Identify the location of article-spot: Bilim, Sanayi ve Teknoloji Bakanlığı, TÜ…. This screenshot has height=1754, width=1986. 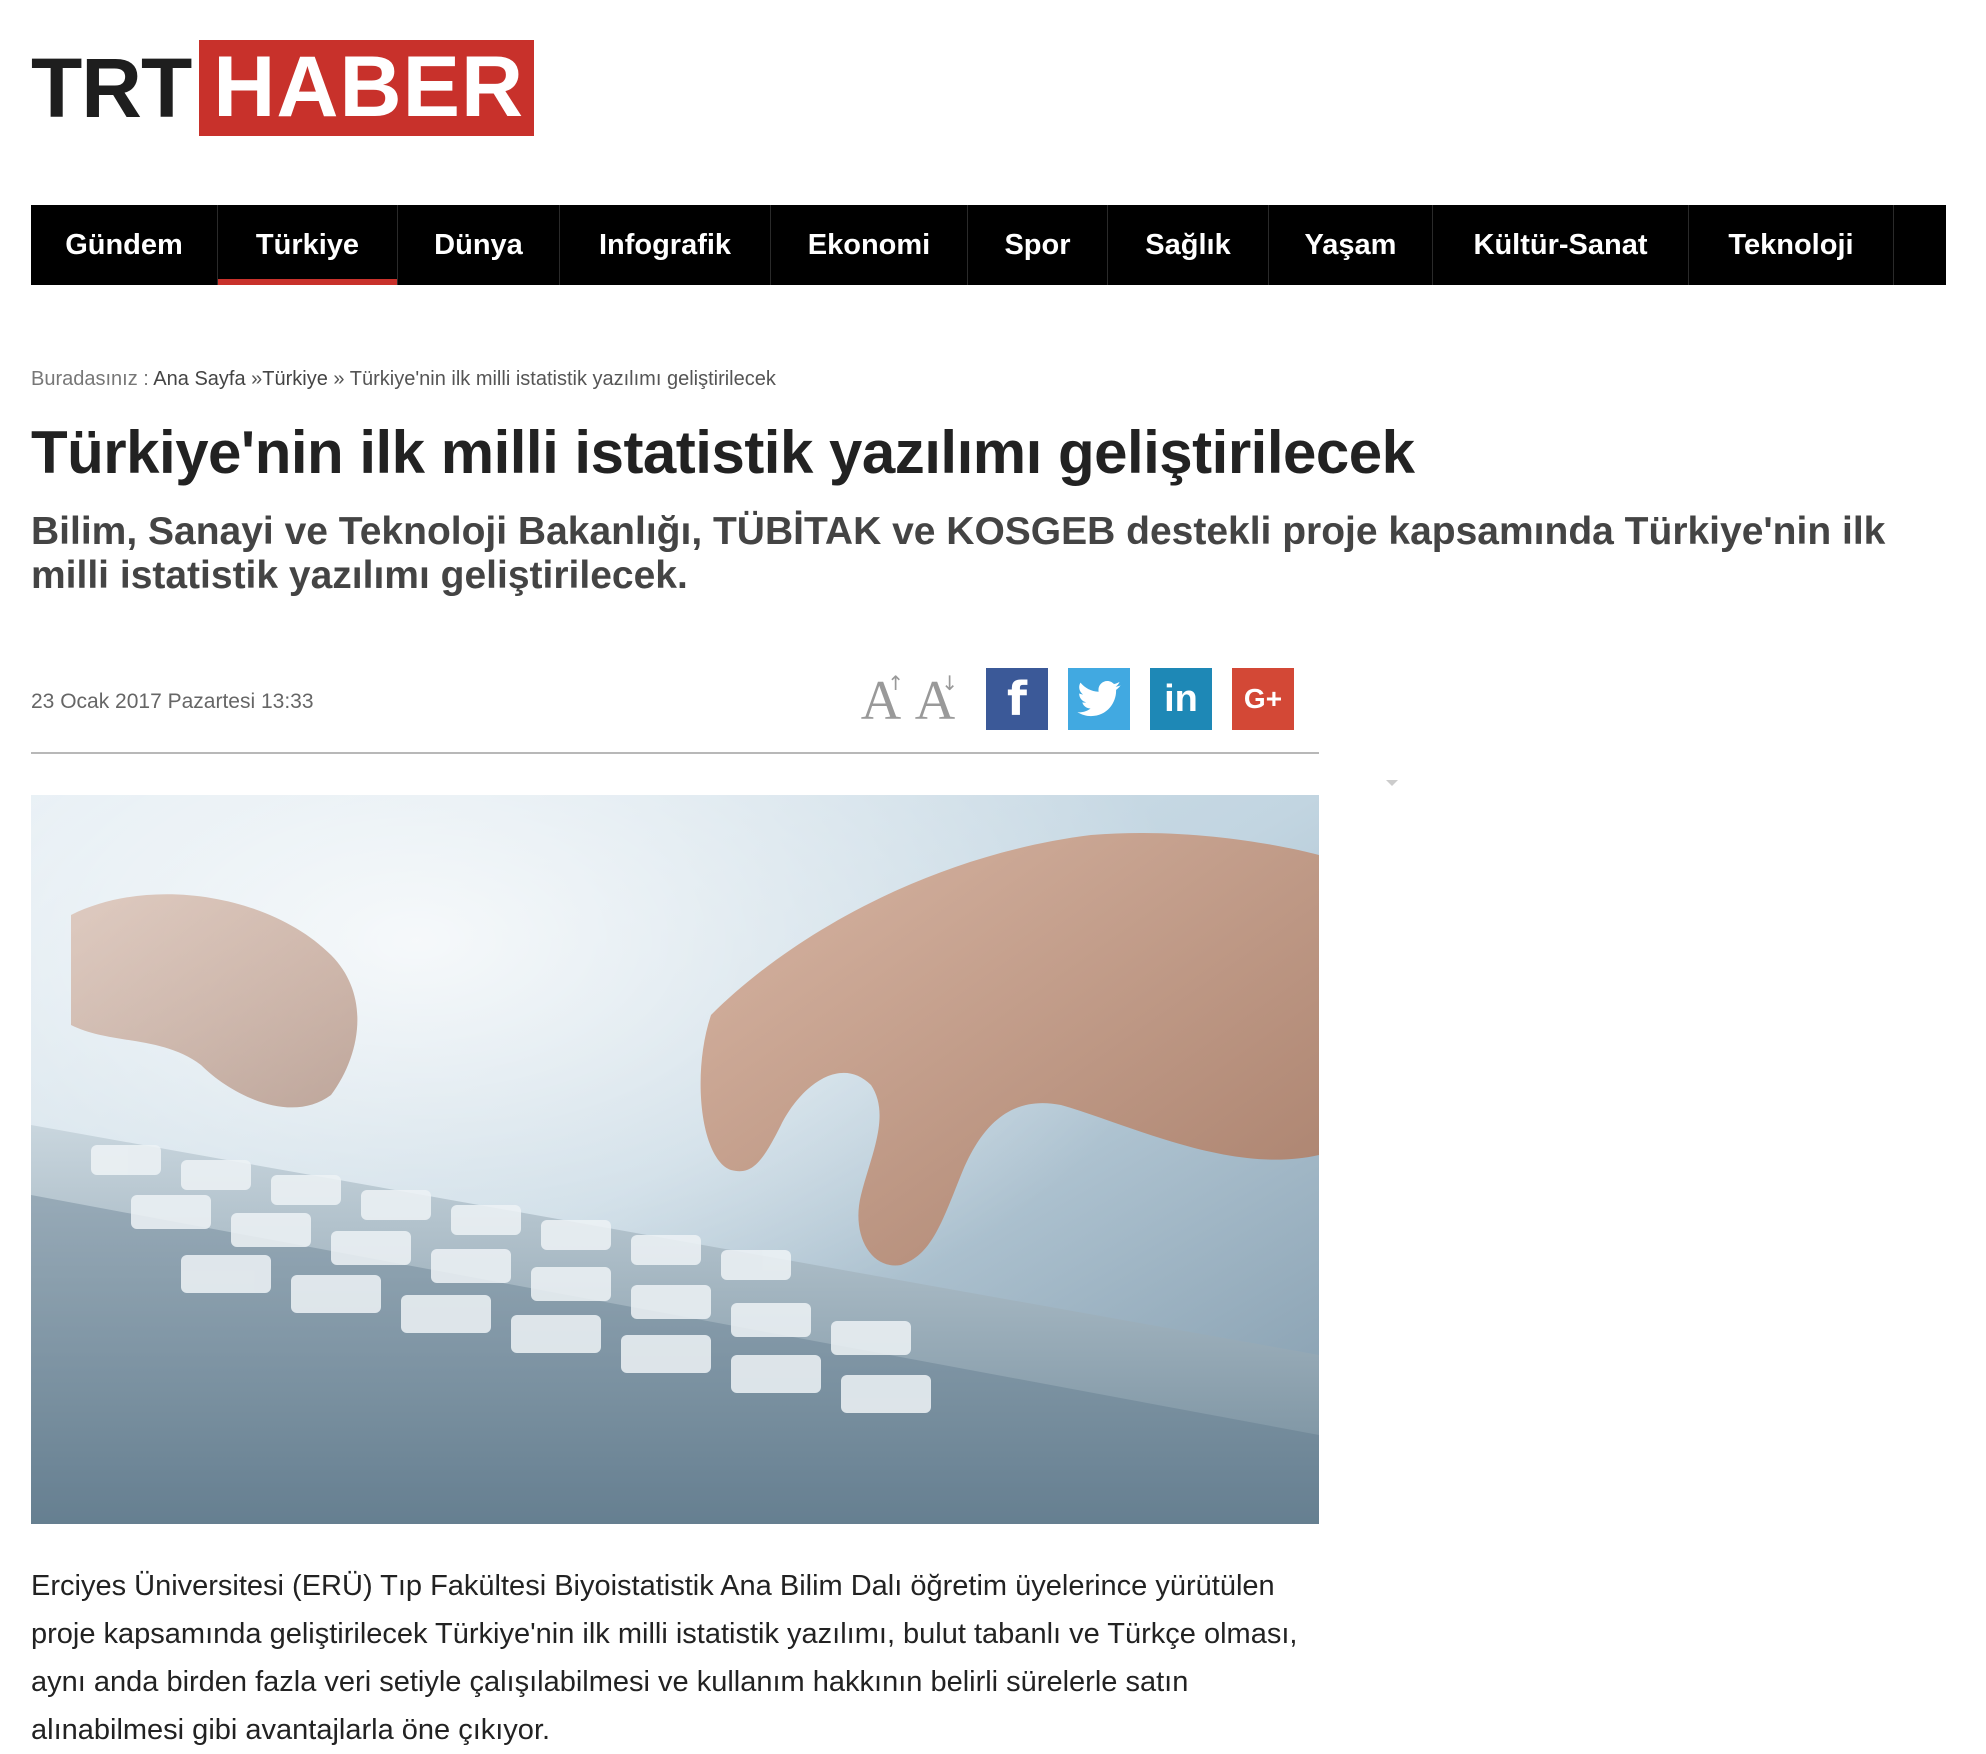
(958, 553).